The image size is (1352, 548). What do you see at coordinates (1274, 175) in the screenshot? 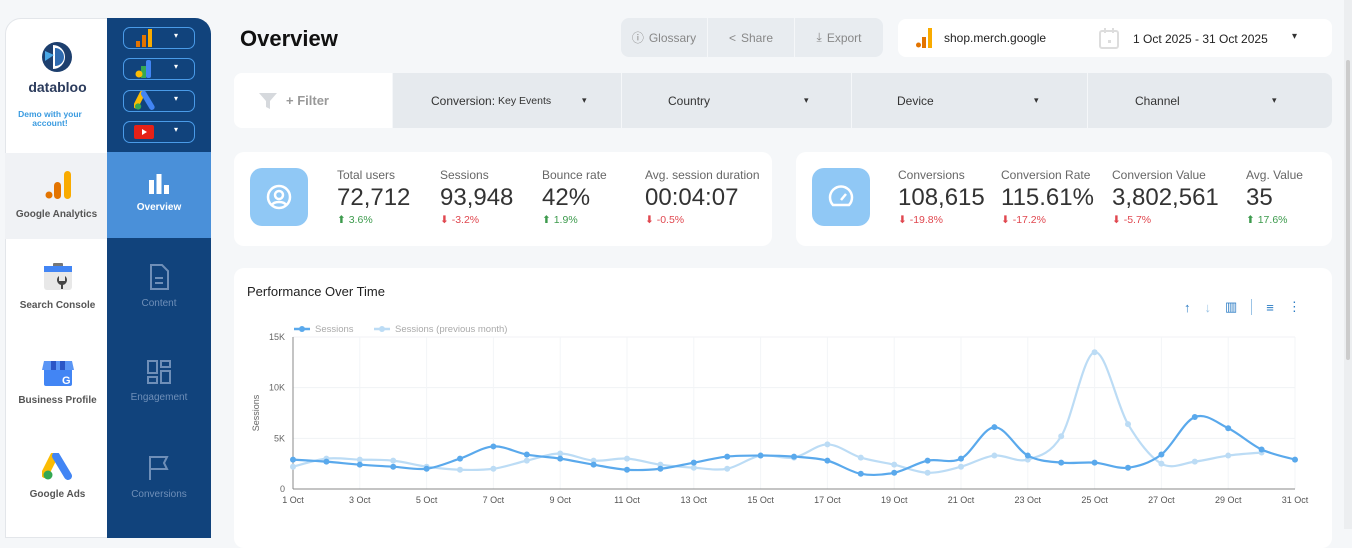
I see `kpi-label: Avg. Value` at bounding box center [1274, 175].